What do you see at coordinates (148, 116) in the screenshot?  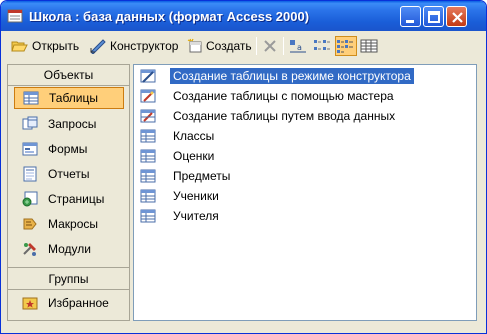 I see `datasheet-wizard-icon` at bounding box center [148, 116].